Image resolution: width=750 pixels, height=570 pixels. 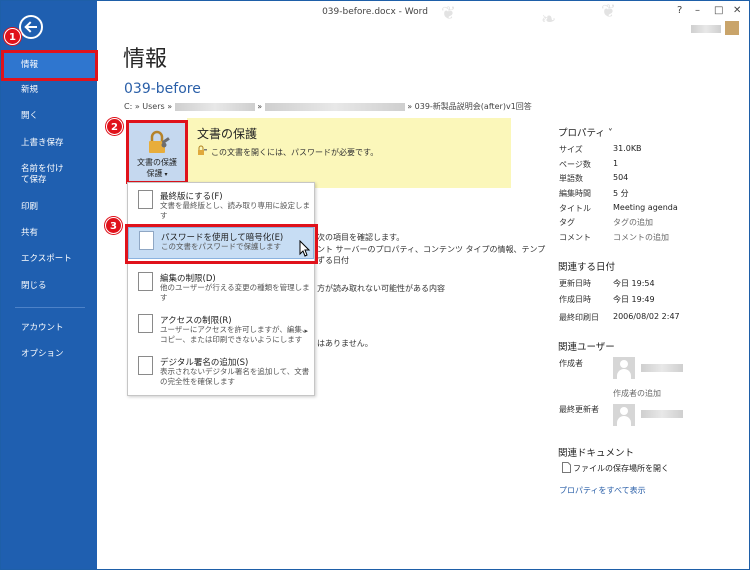 What do you see at coordinates (575, 237) in the screenshot?
I see `prop-label: コメント` at bounding box center [575, 237].